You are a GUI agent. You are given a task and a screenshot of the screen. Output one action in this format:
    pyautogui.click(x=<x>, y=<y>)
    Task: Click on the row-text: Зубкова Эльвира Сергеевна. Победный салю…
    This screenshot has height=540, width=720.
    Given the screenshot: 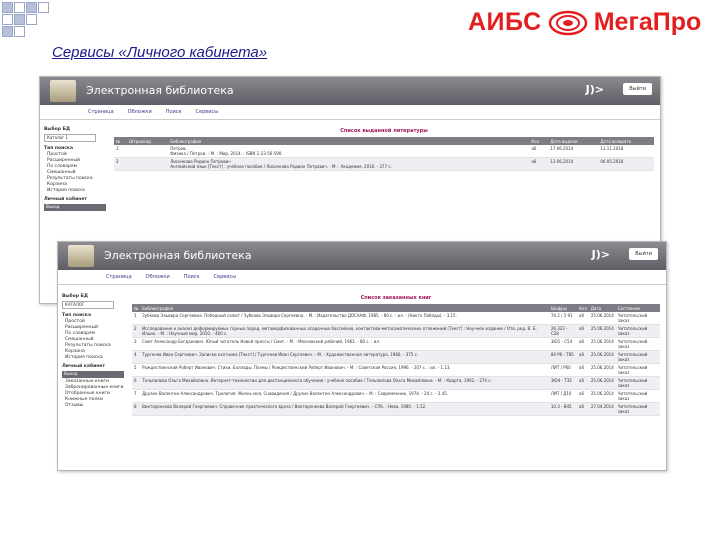 What is the action you would take?
    pyautogui.click(x=344, y=318)
    